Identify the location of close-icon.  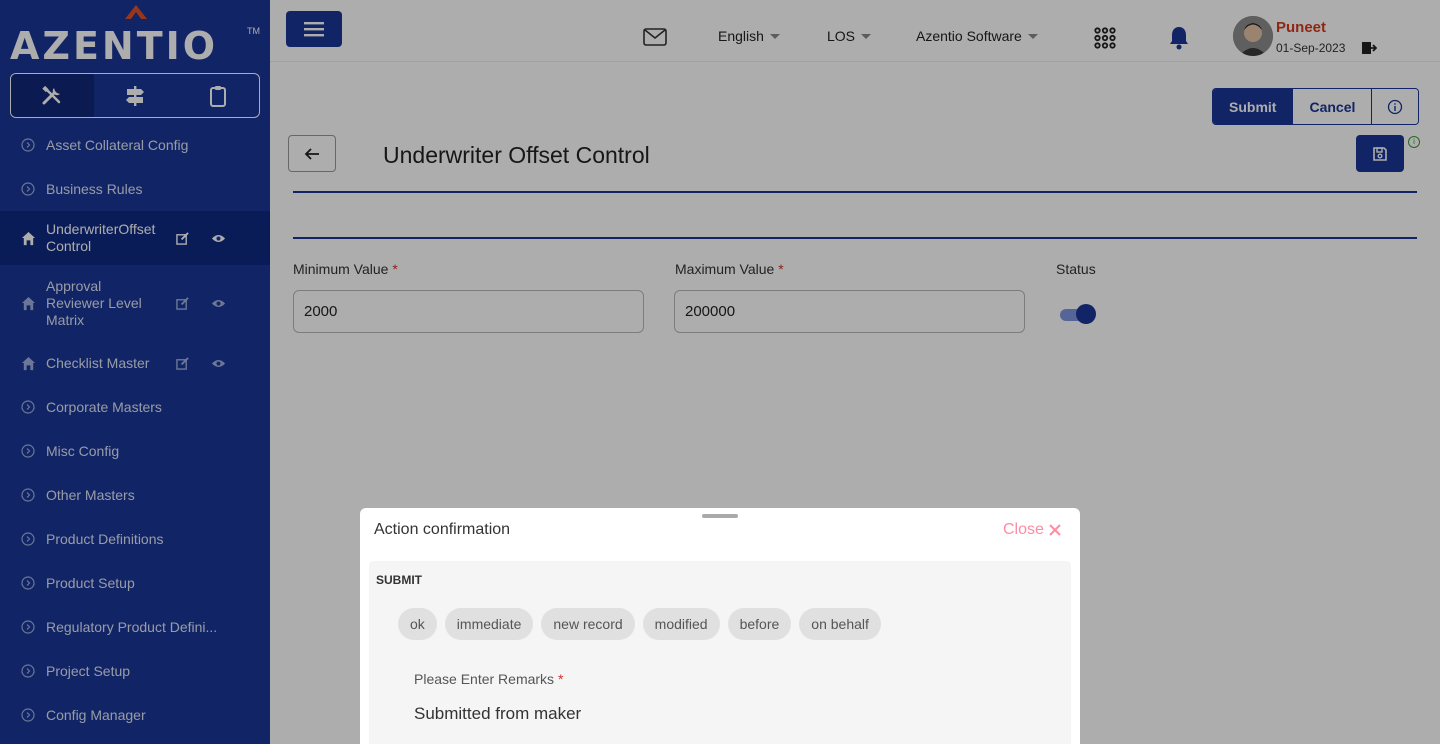
(1055, 530).